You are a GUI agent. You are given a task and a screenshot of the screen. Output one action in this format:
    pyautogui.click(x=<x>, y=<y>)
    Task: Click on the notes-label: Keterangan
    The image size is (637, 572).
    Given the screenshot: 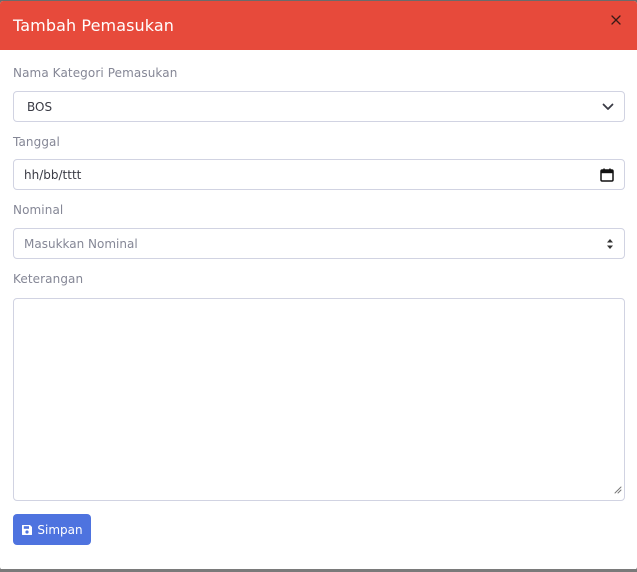 What is the action you would take?
    pyautogui.click(x=48, y=279)
    